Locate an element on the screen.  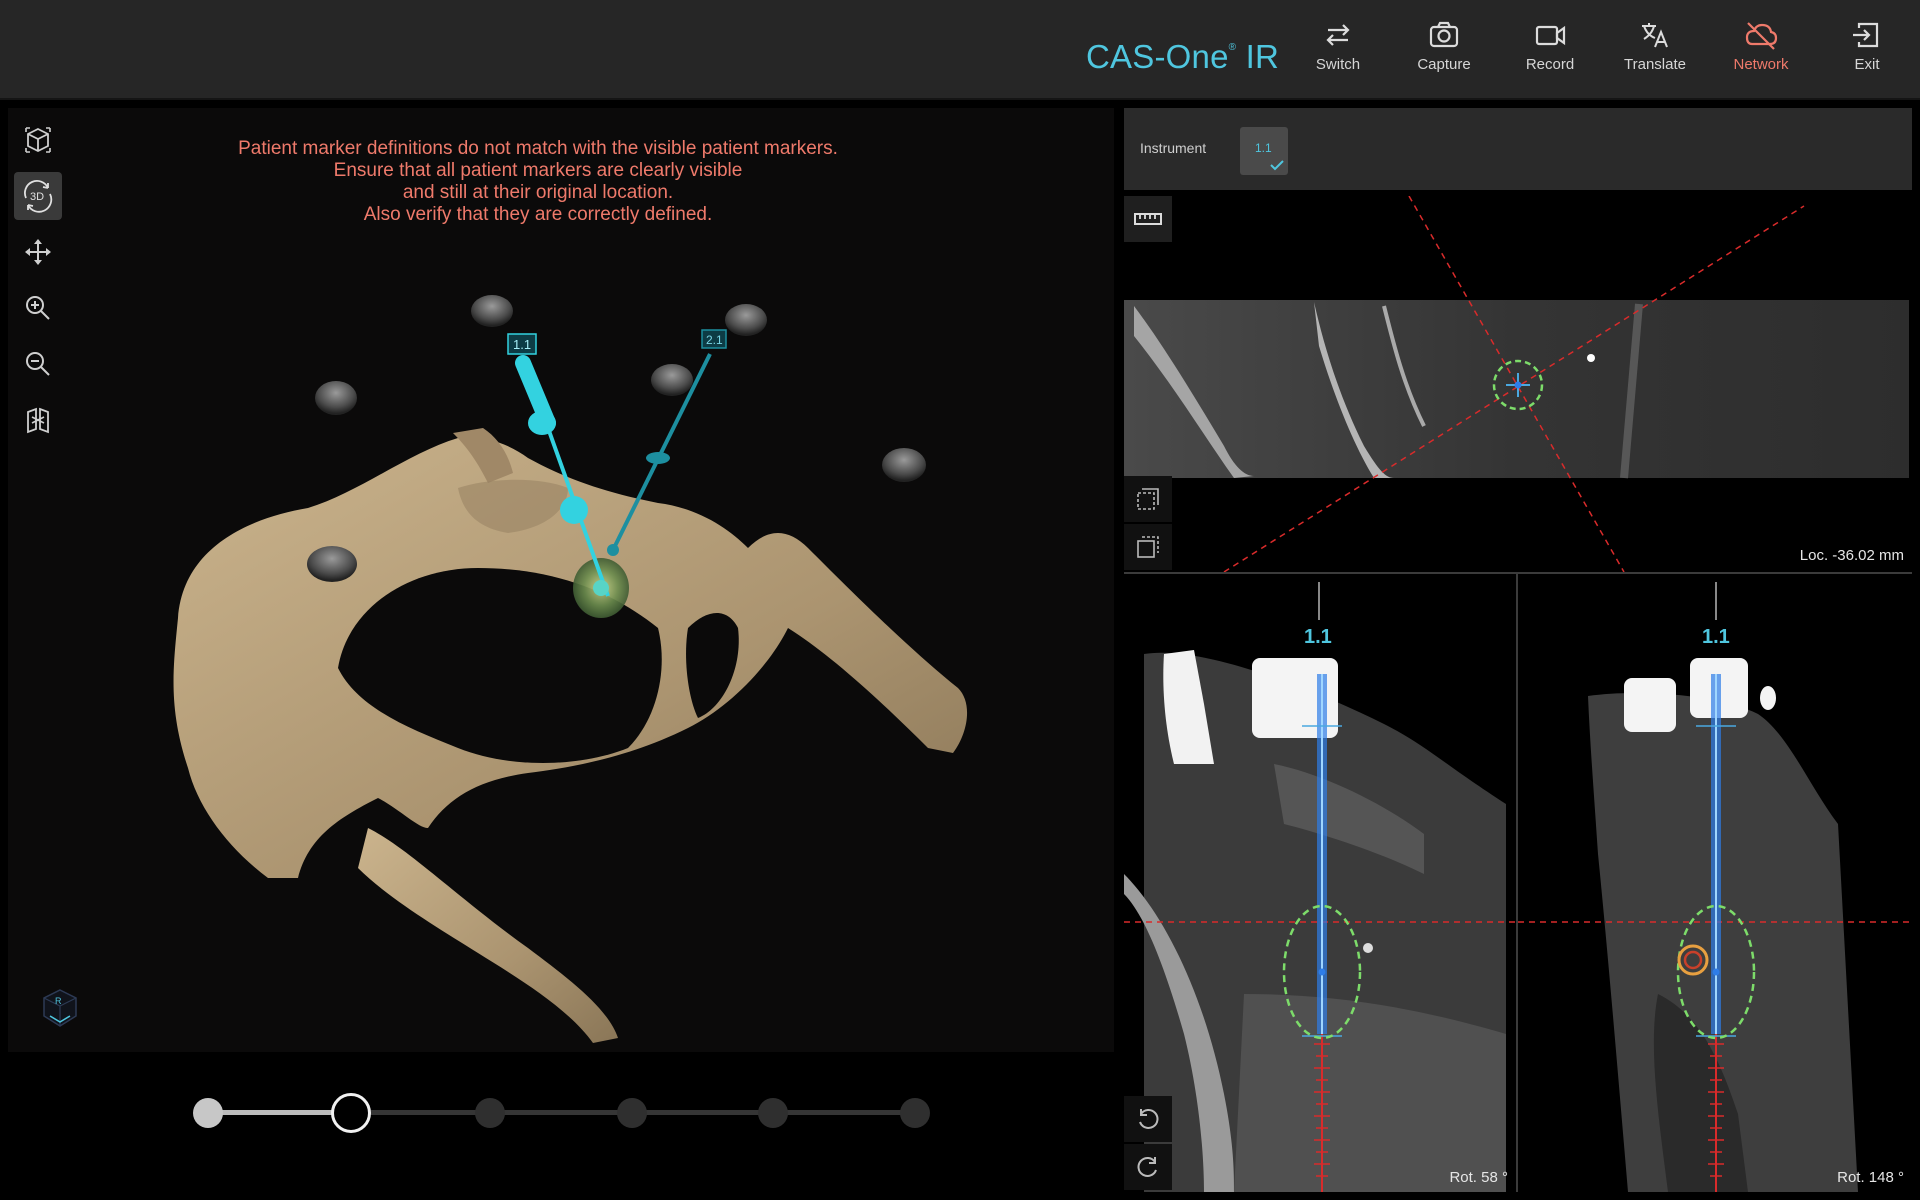
orientation-cube-icon: R is located at coordinates (60, 1008).